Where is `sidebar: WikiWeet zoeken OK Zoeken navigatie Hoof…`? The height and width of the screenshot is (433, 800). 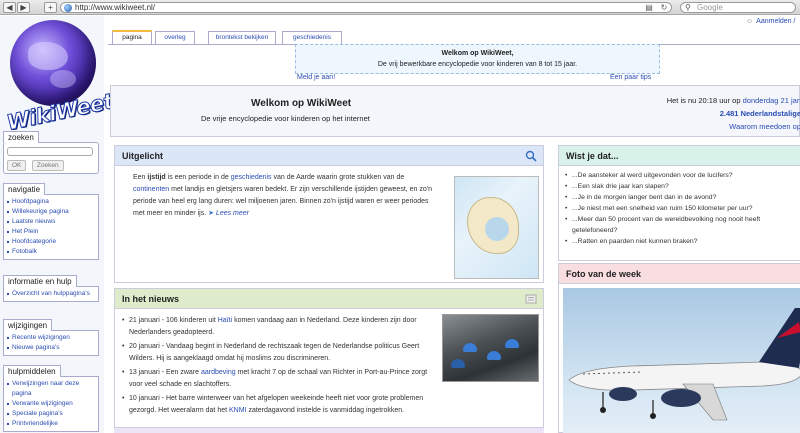
sidebar: WikiWeet zoeken OK Zoeken navigatie Hoof… is located at coordinates (58, 224).